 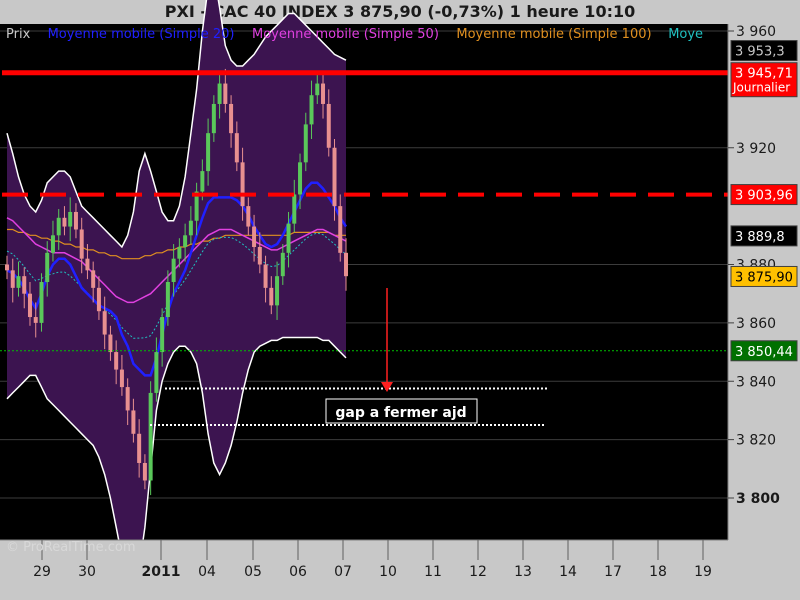 What do you see at coordinates (18, 34) in the screenshot?
I see `legend-item: Prix` at bounding box center [18, 34].